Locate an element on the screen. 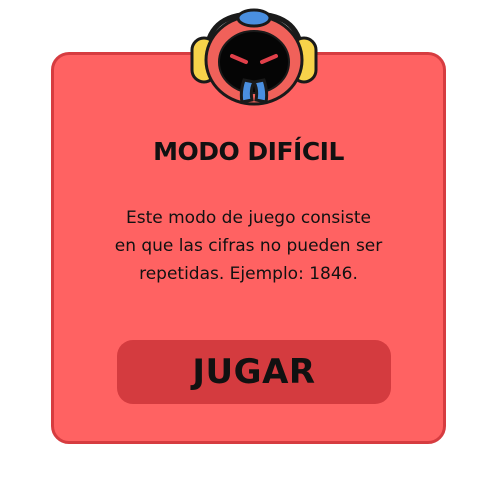 Image resolution: width=500 pixels, height=500 pixels. description-line: Este modo de juego consiste is located at coordinates (248, 218).